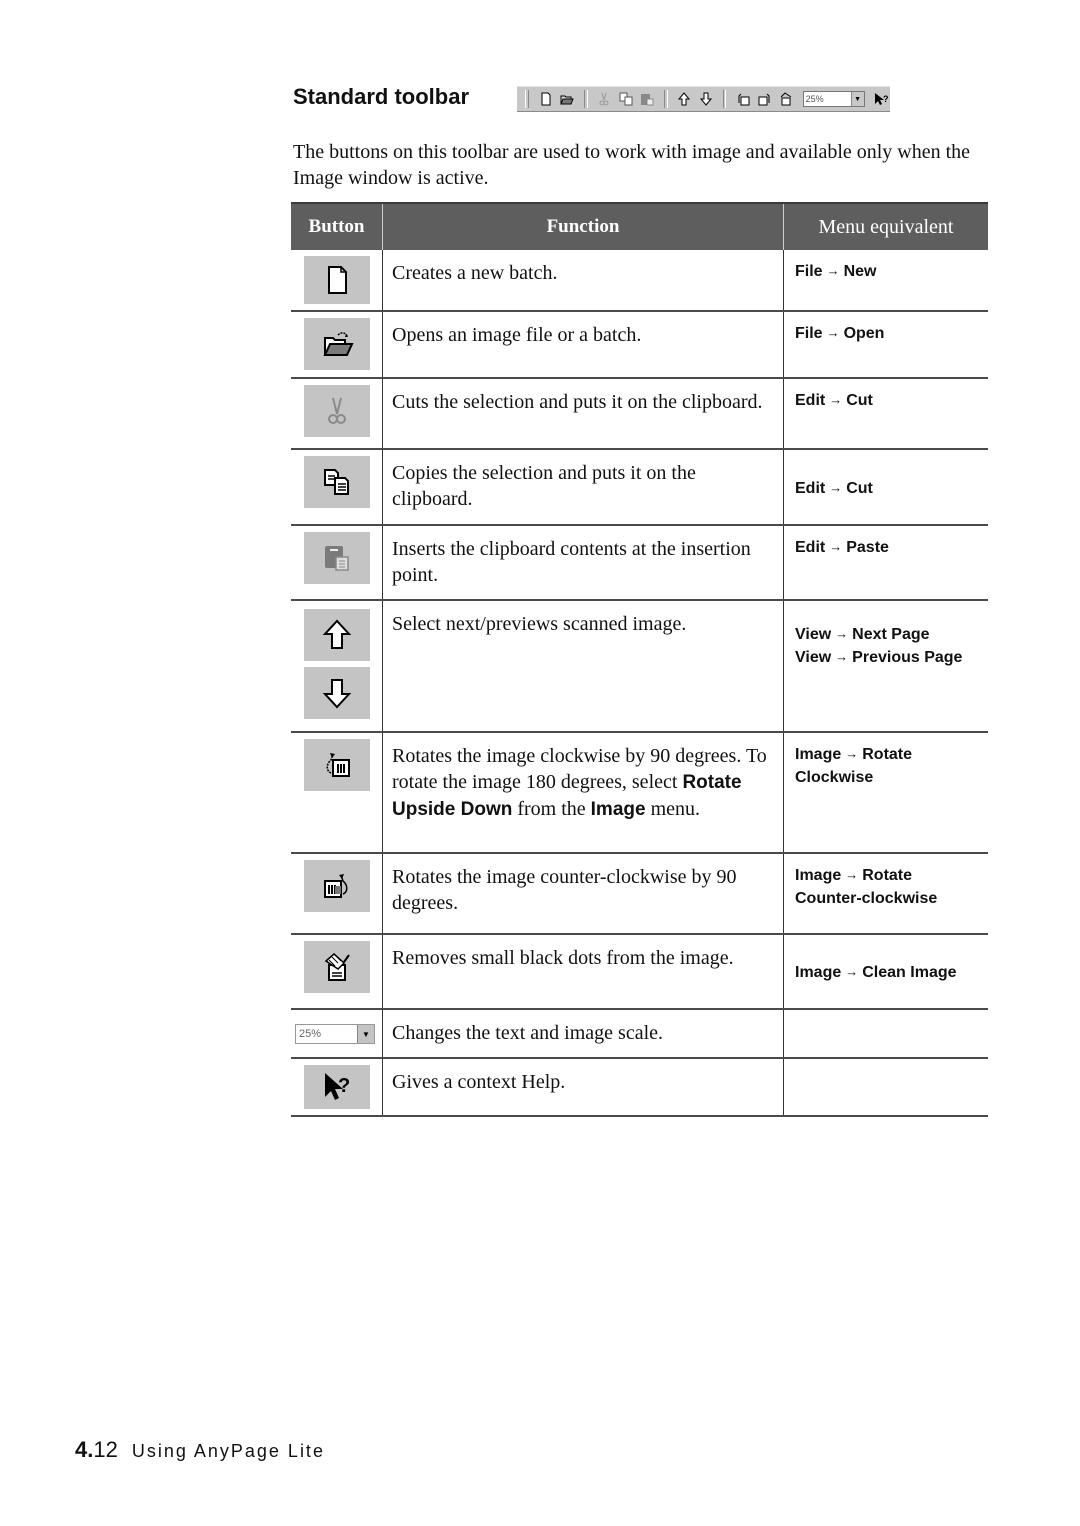  What do you see at coordinates (84, 1449) in the screenshot?
I see `chapter-number: 4.` at bounding box center [84, 1449].